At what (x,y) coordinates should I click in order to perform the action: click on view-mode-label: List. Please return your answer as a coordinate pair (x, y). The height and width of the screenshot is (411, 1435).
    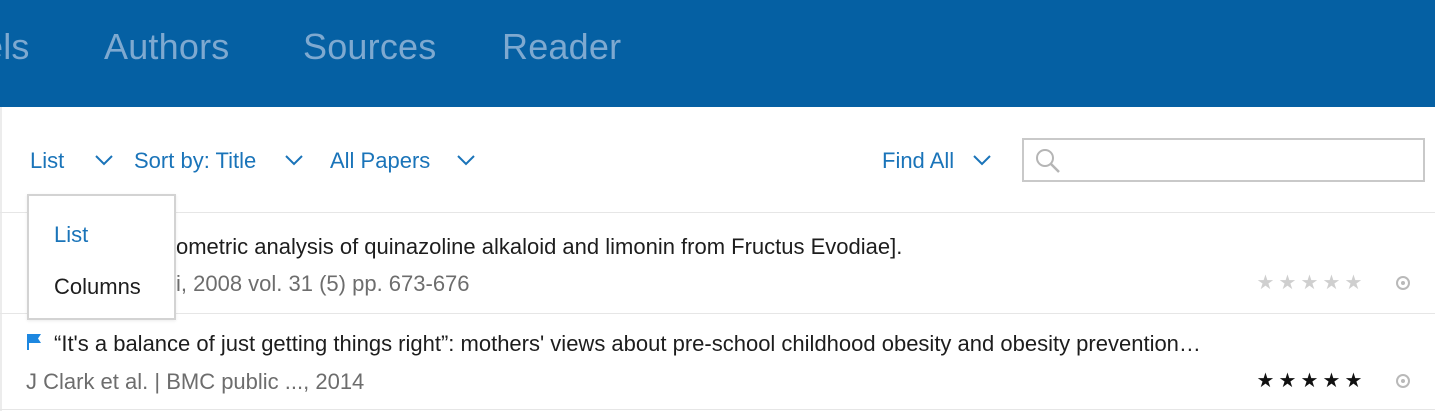
    Looking at the image, I should click on (47, 161).